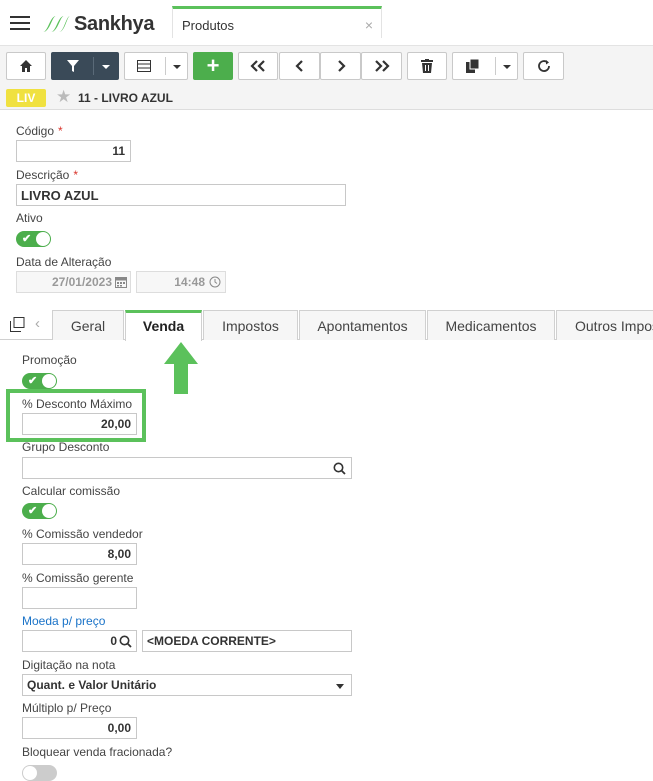  What do you see at coordinates (79, 641) in the screenshot?
I see `moeda-code-input: 0` at bounding box center [79, 641].